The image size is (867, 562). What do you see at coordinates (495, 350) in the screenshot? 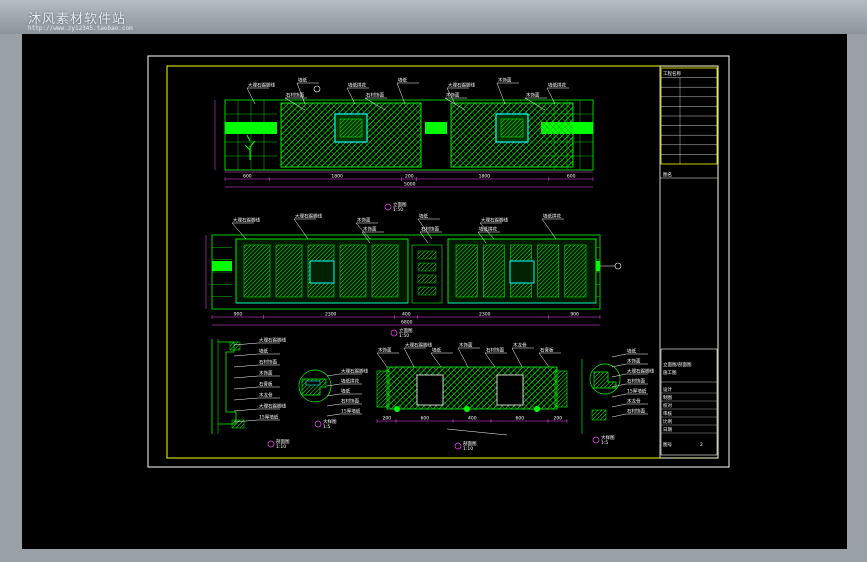
I see `sc-label: 石材饰面` at bounding box center [495, 350].